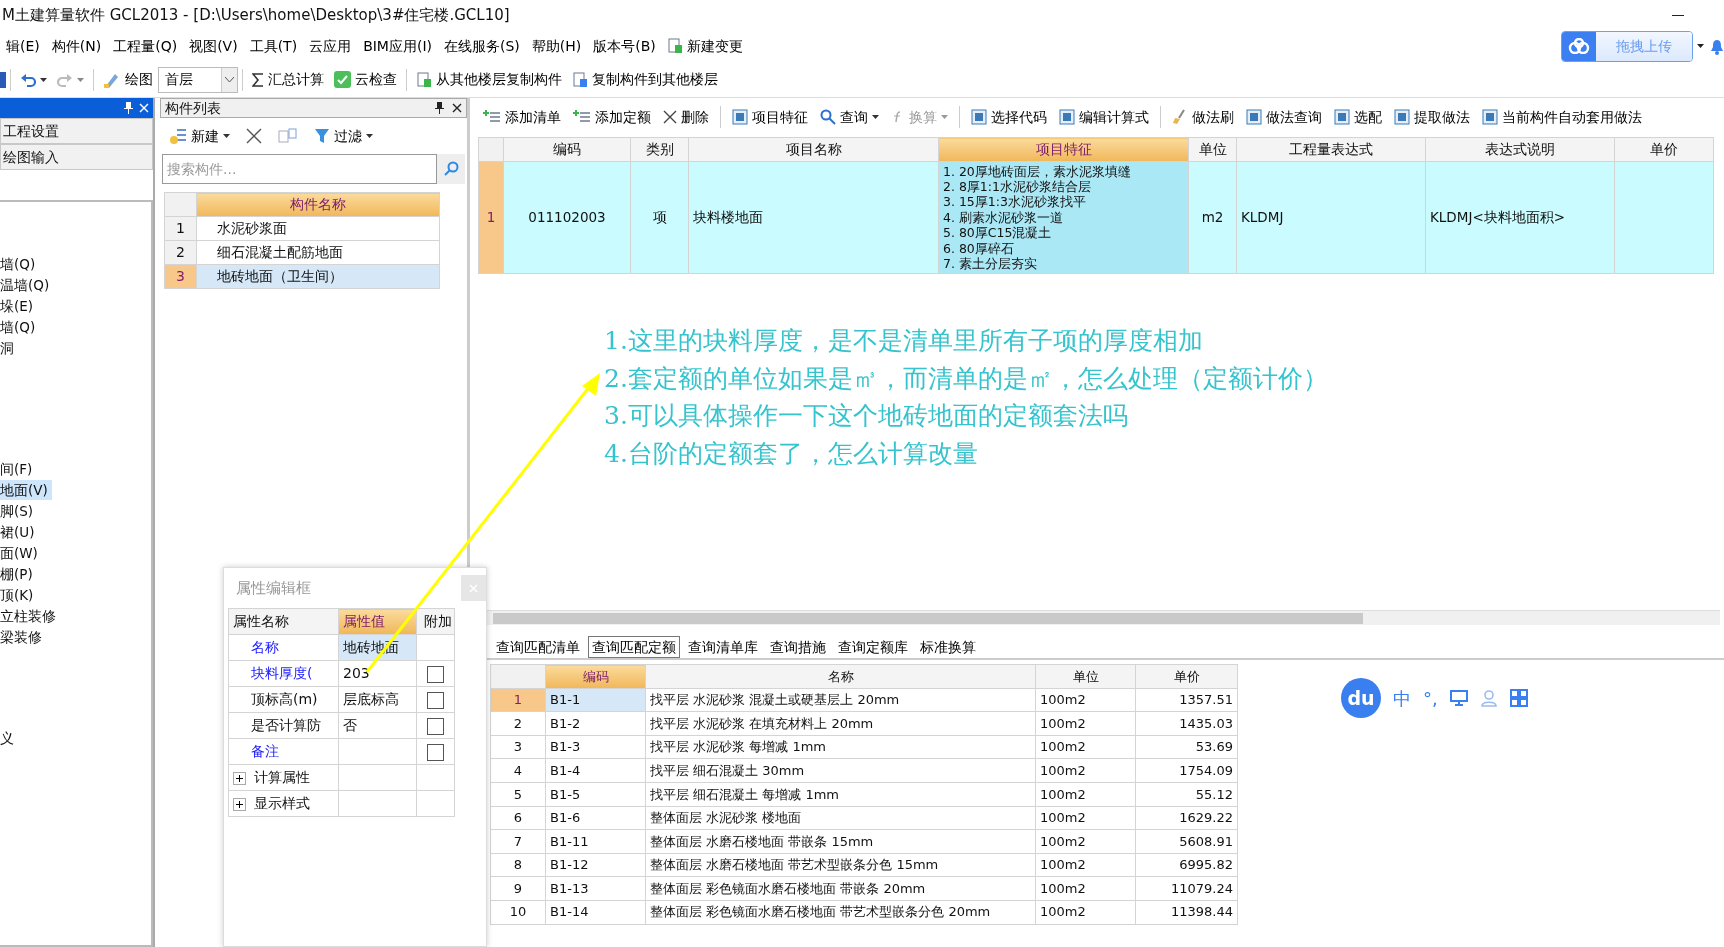 The image size is (1724, 947). Describe the element at coordinates (9, 738) in the screenshot. I see `tree-item: 义` at that location.